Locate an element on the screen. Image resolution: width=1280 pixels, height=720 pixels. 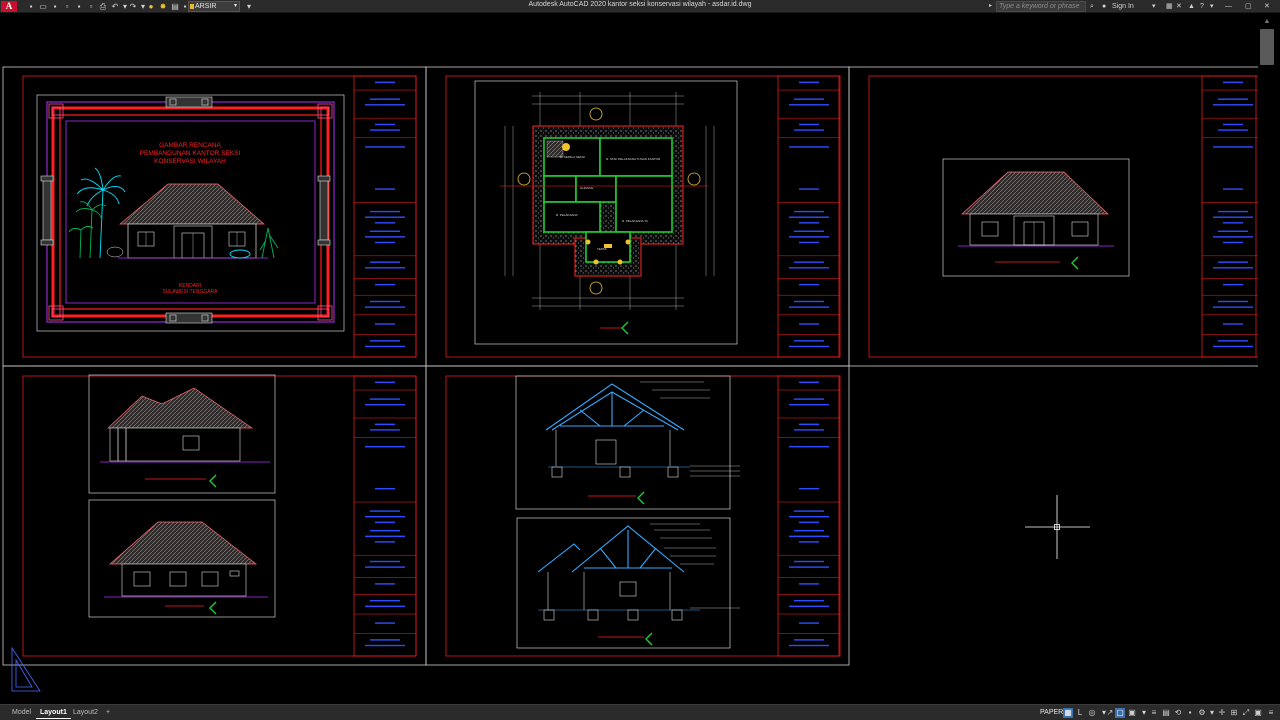
osnap-dropdown-icon: ▾ is located at coordinates (1144, 713).